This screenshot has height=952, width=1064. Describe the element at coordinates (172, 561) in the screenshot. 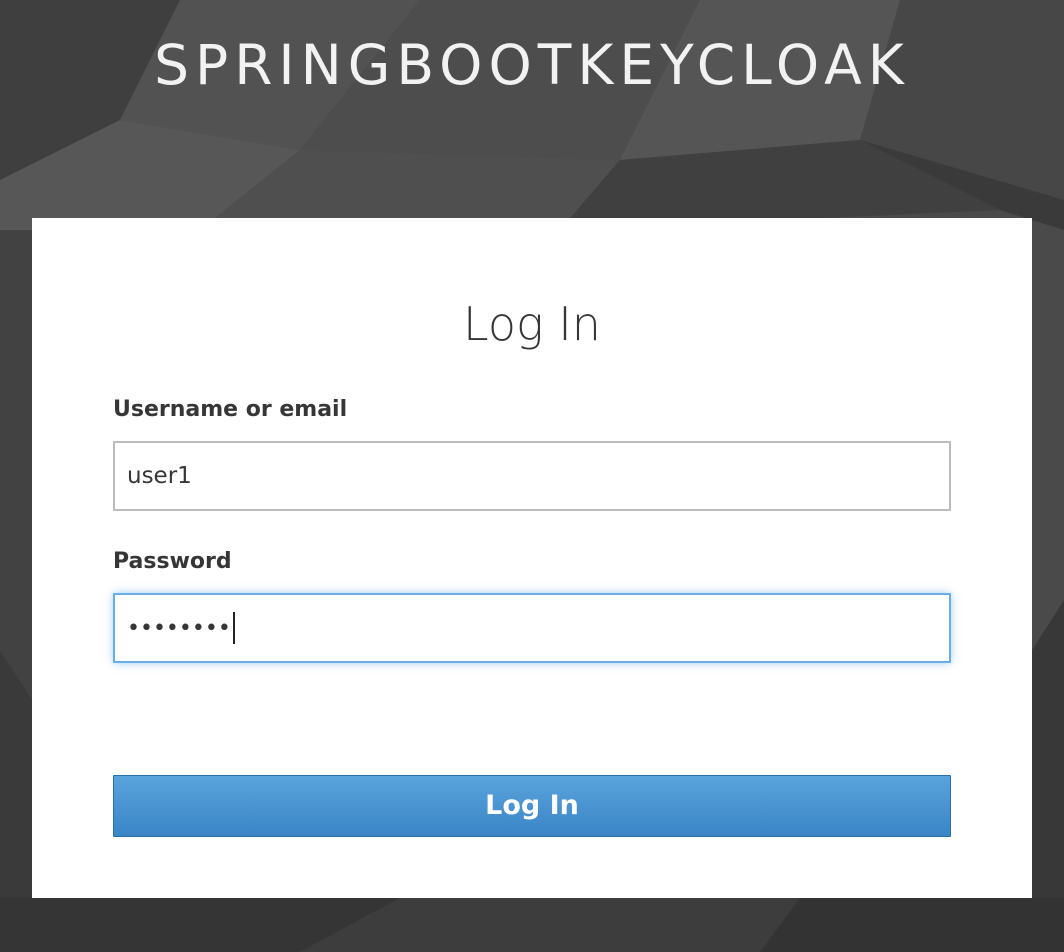

I see `password-label: Password` at that location.